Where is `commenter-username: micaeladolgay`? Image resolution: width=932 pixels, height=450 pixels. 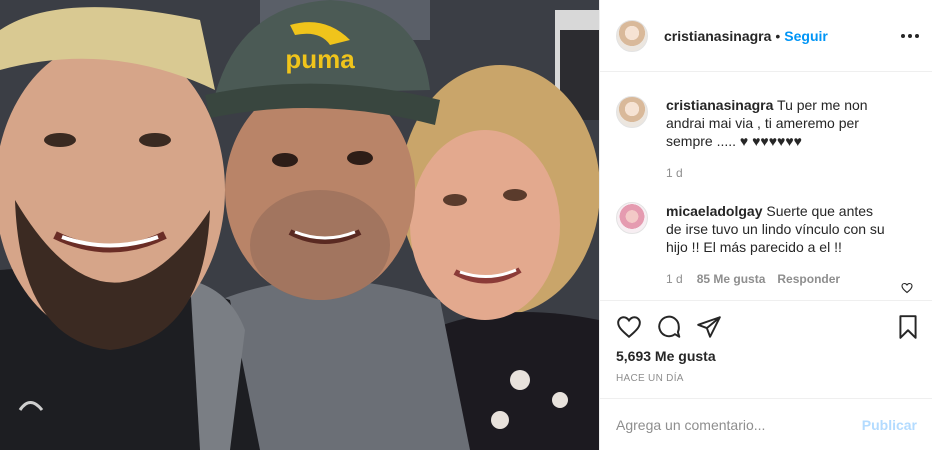
commenter-username: micaeladolgay is located at coordinates (714, 211).